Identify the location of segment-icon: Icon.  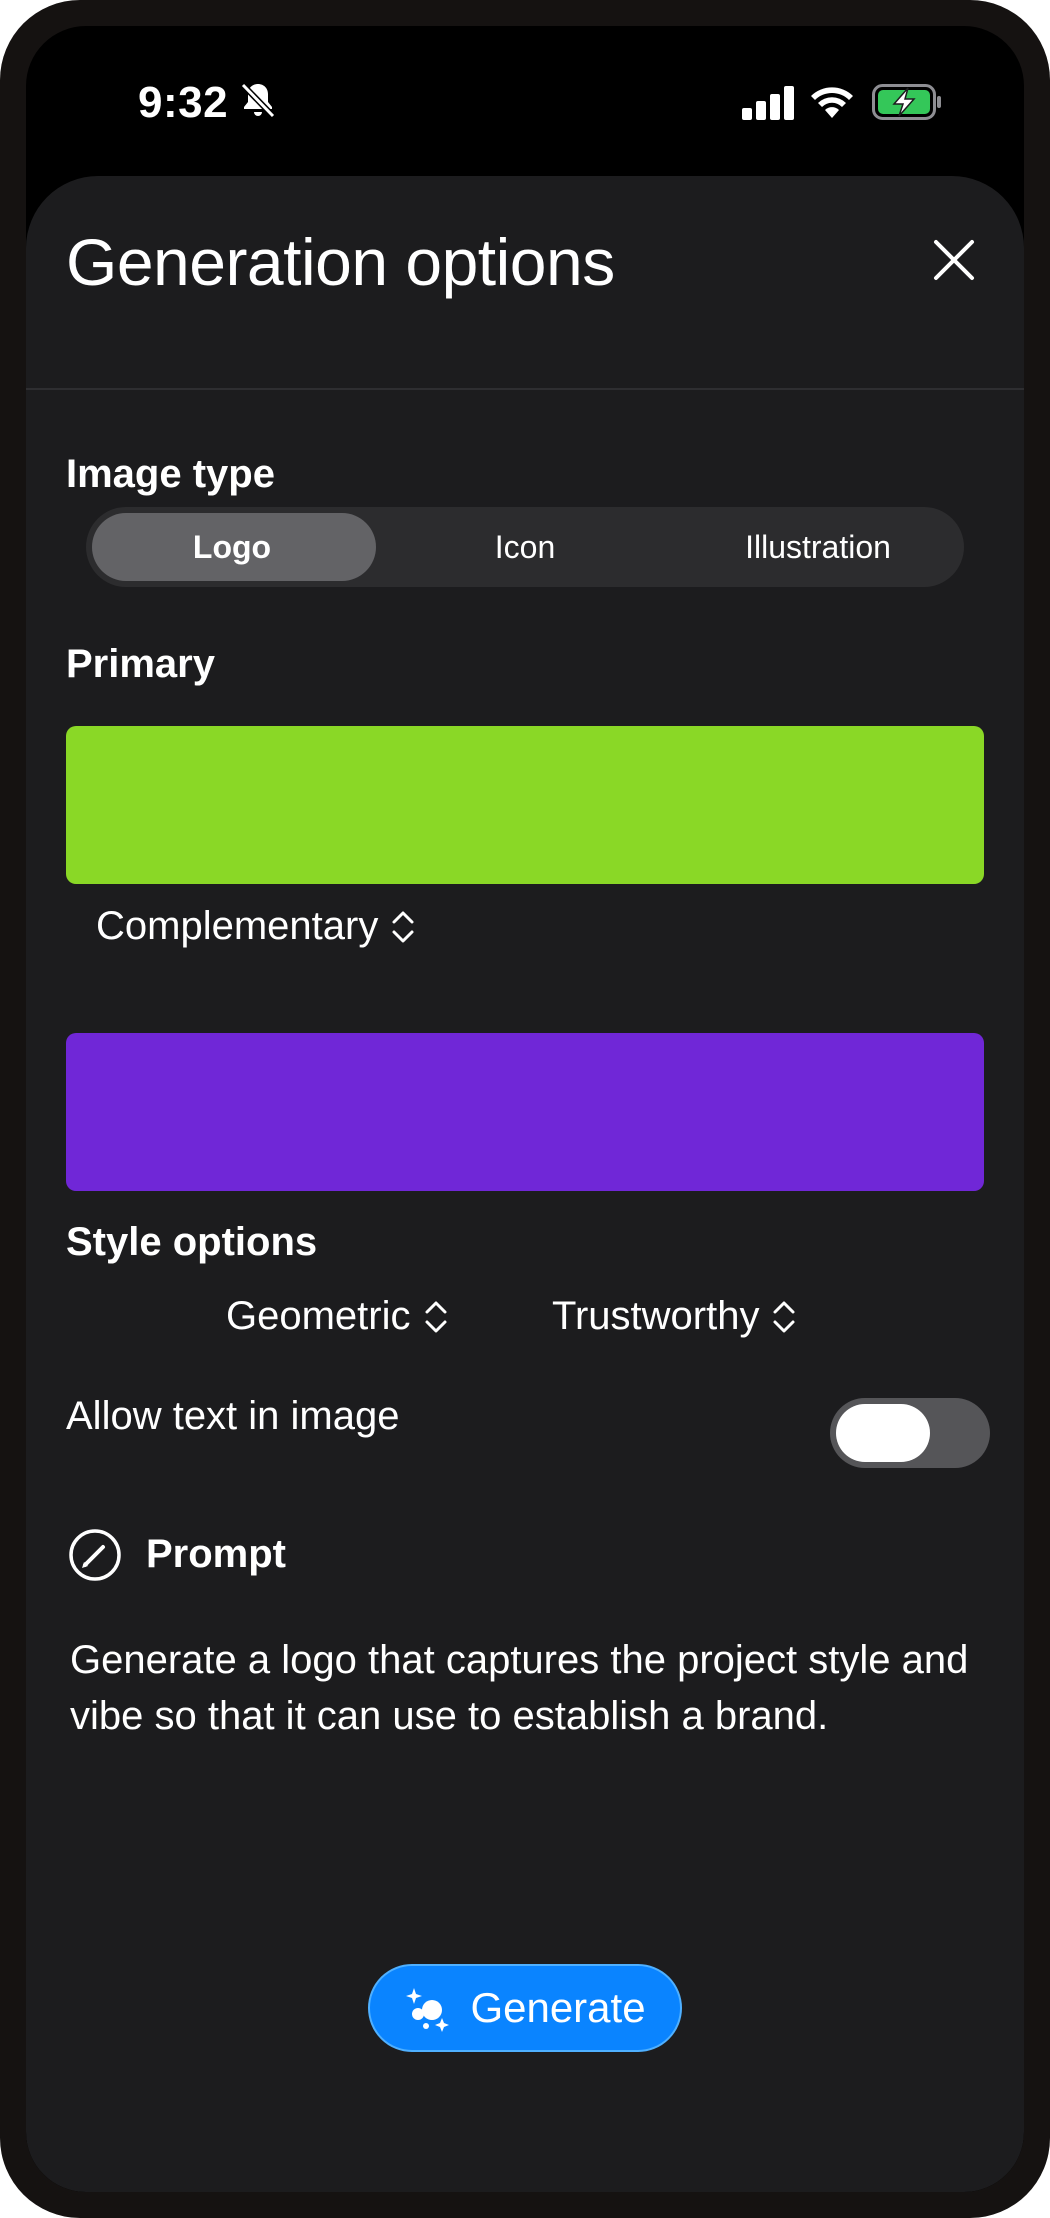
(525, 547).